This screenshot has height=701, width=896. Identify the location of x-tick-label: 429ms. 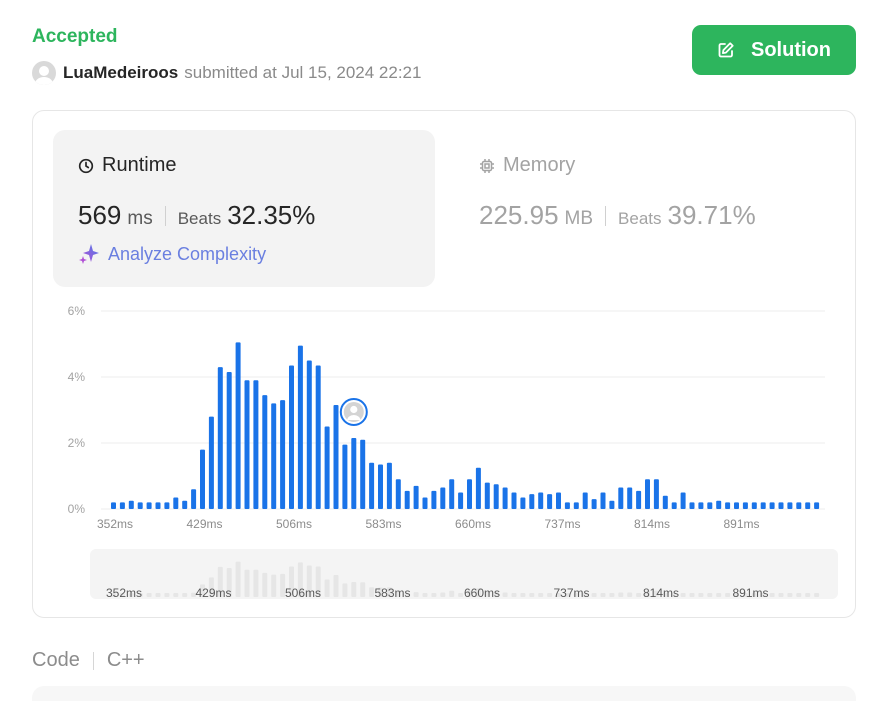
(204, 524).